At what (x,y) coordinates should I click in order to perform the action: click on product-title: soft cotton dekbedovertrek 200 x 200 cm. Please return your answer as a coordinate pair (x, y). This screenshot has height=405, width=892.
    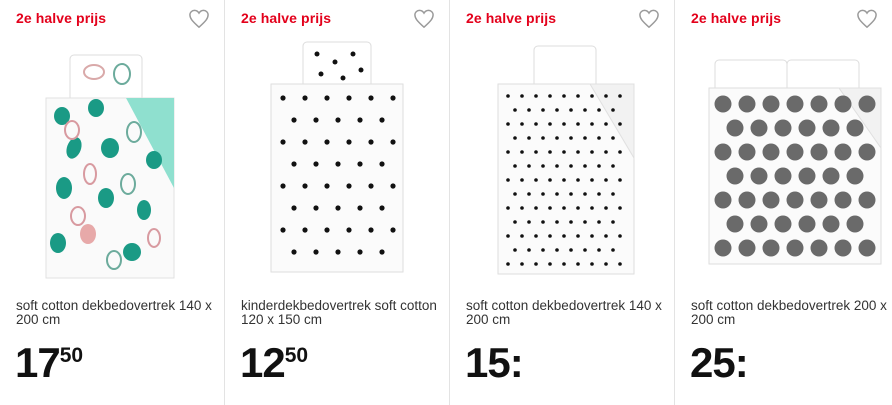
    Looking at the image, I should click on (791, 313).